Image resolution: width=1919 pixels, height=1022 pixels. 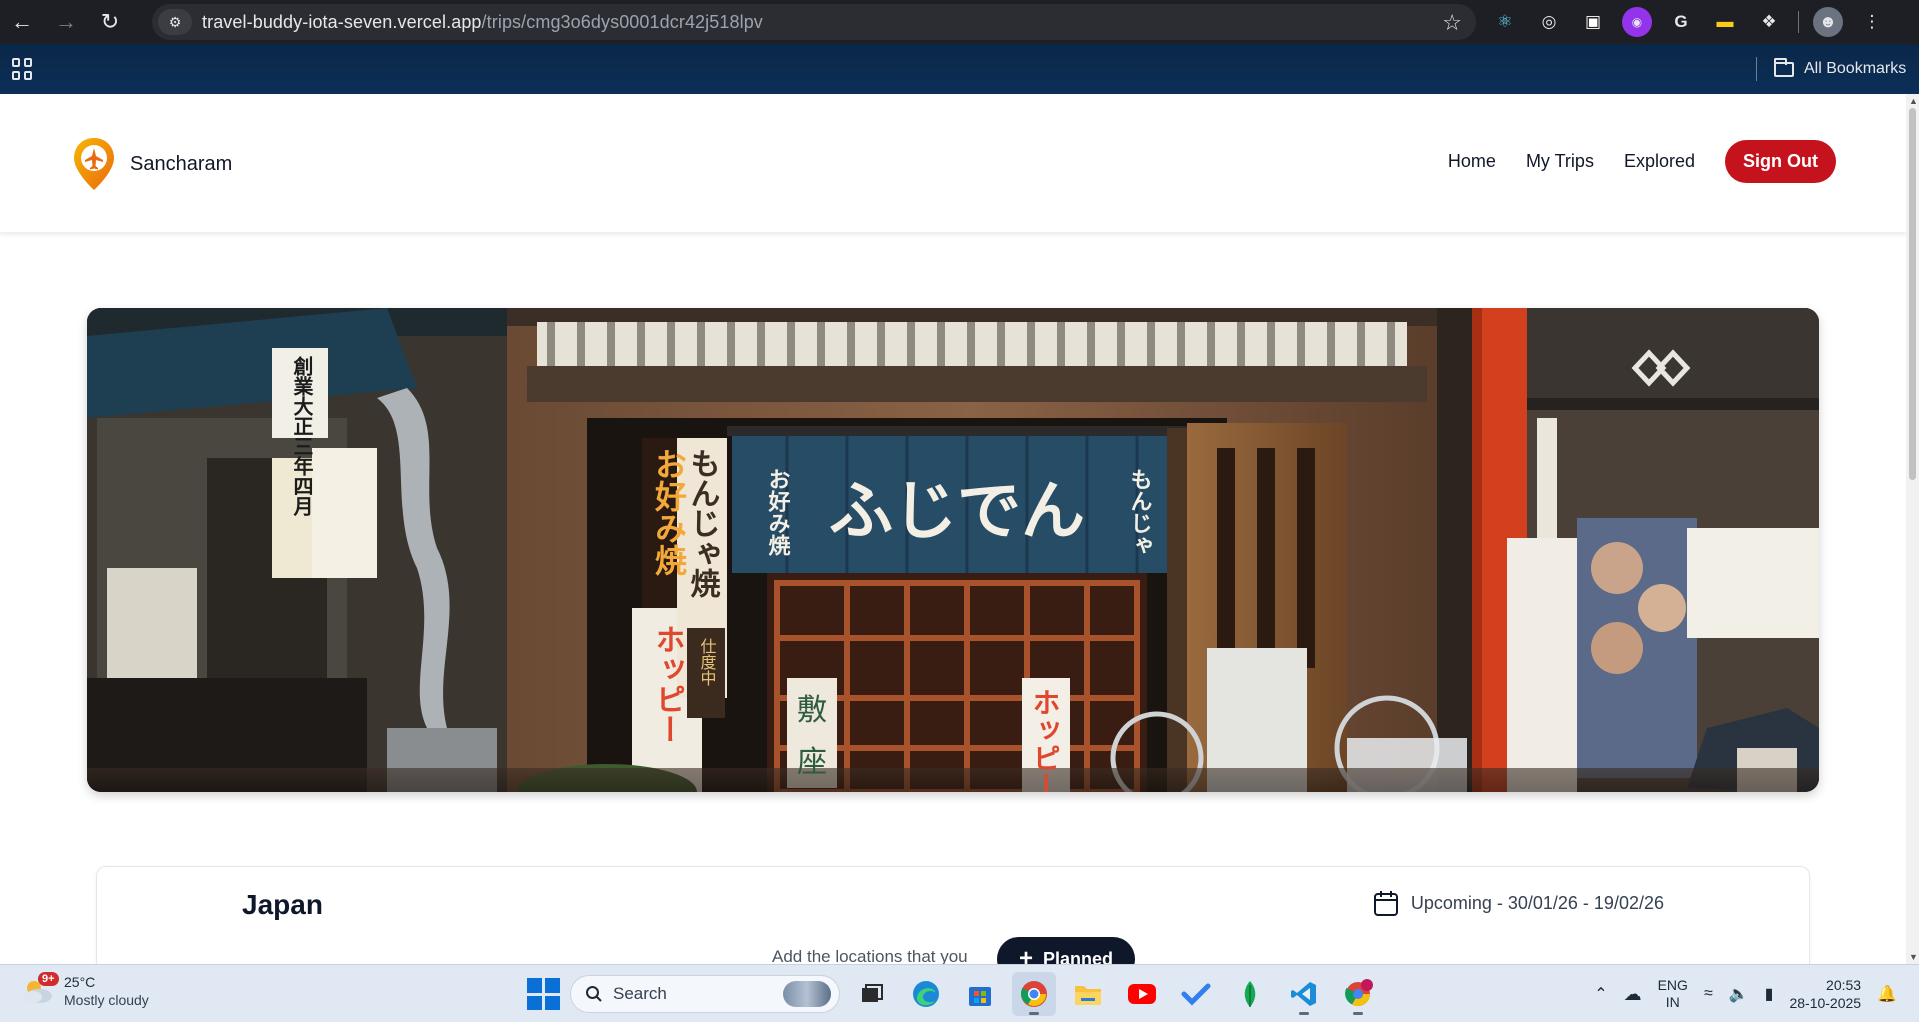 What do you see at coordinates (1828, 22) in the screenshot?
I see `profile-avatar: ☻` at bounding box center [1828, 22].